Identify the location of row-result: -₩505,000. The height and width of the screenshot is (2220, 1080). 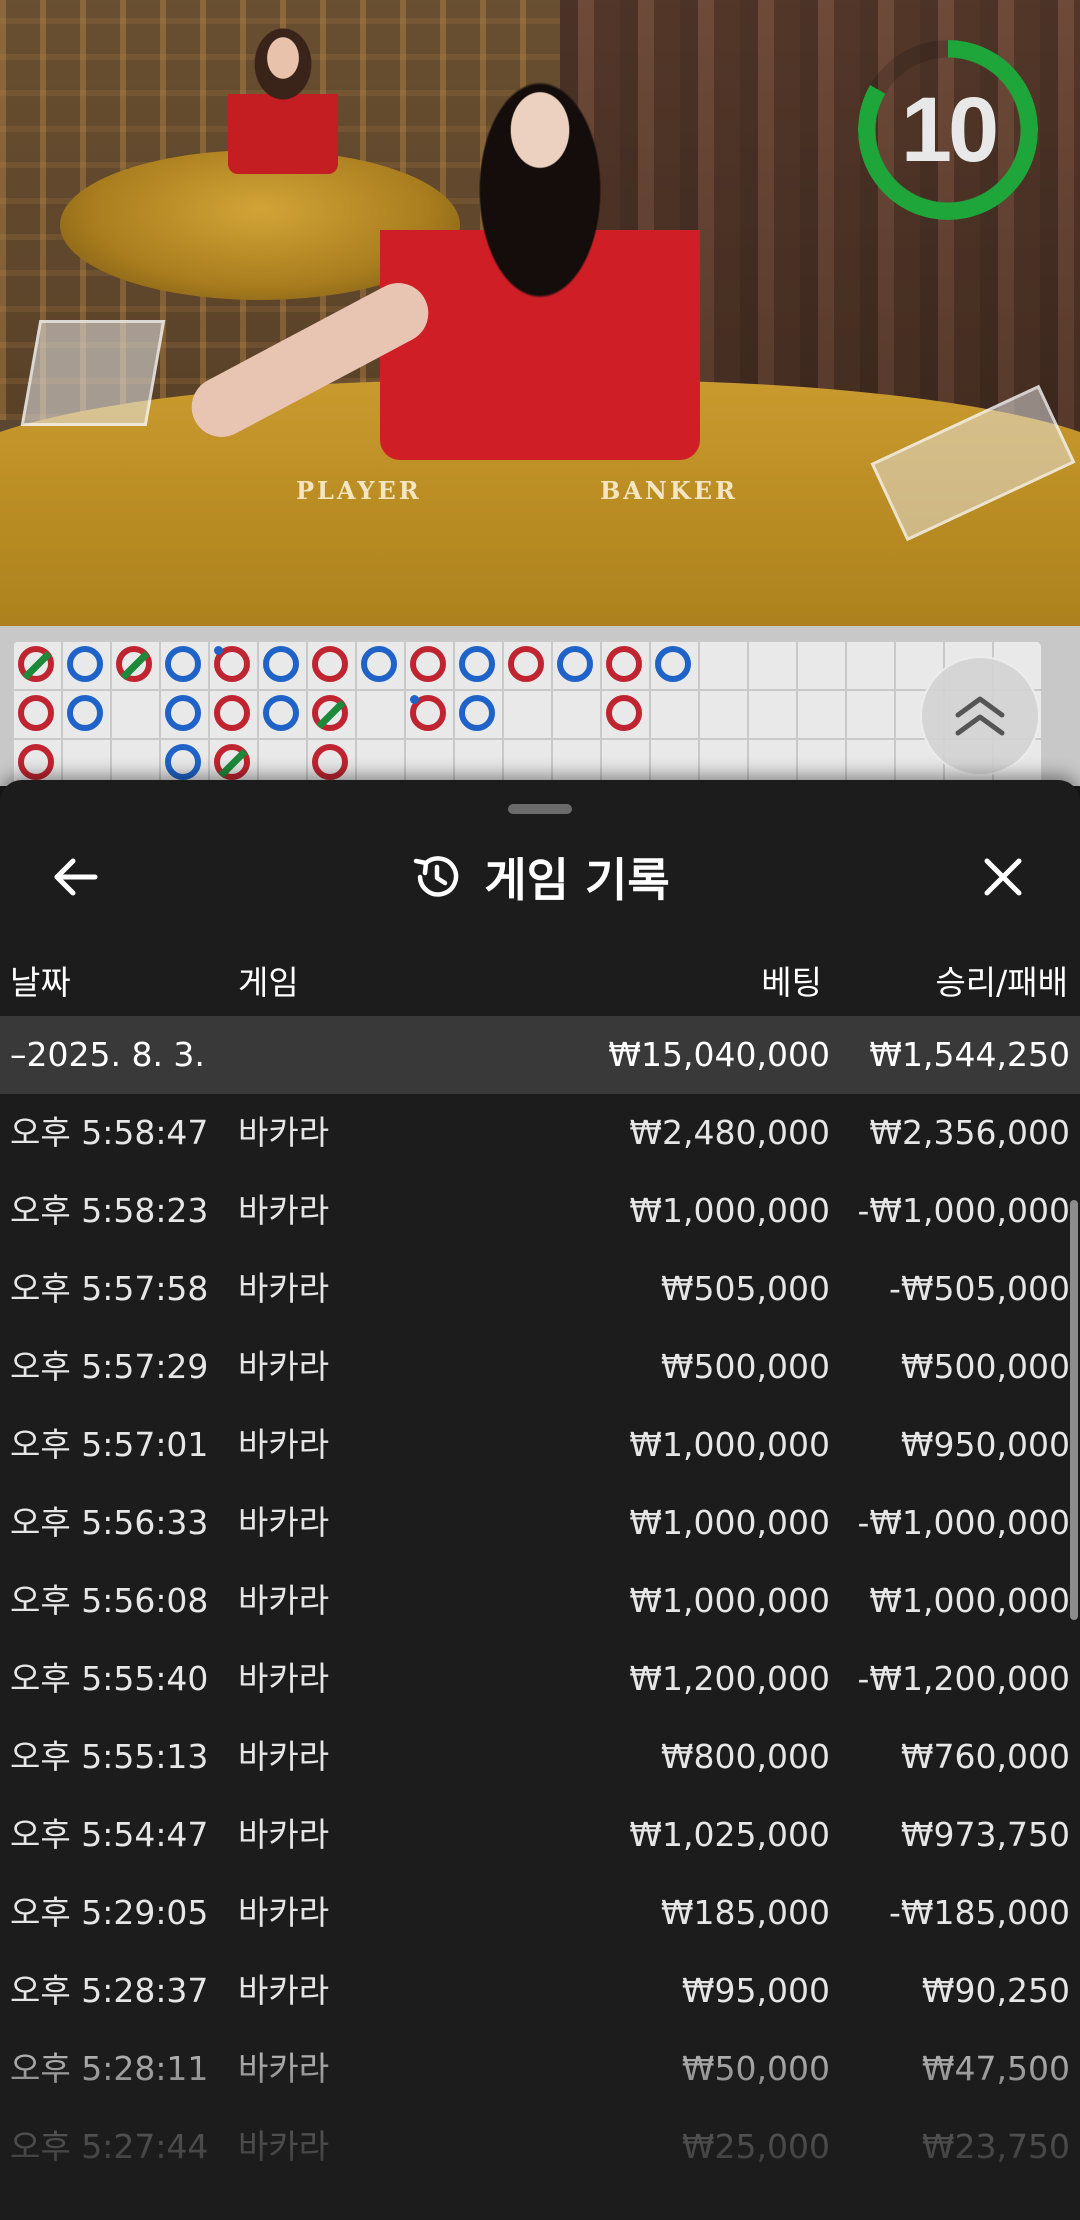
(979, 1288).